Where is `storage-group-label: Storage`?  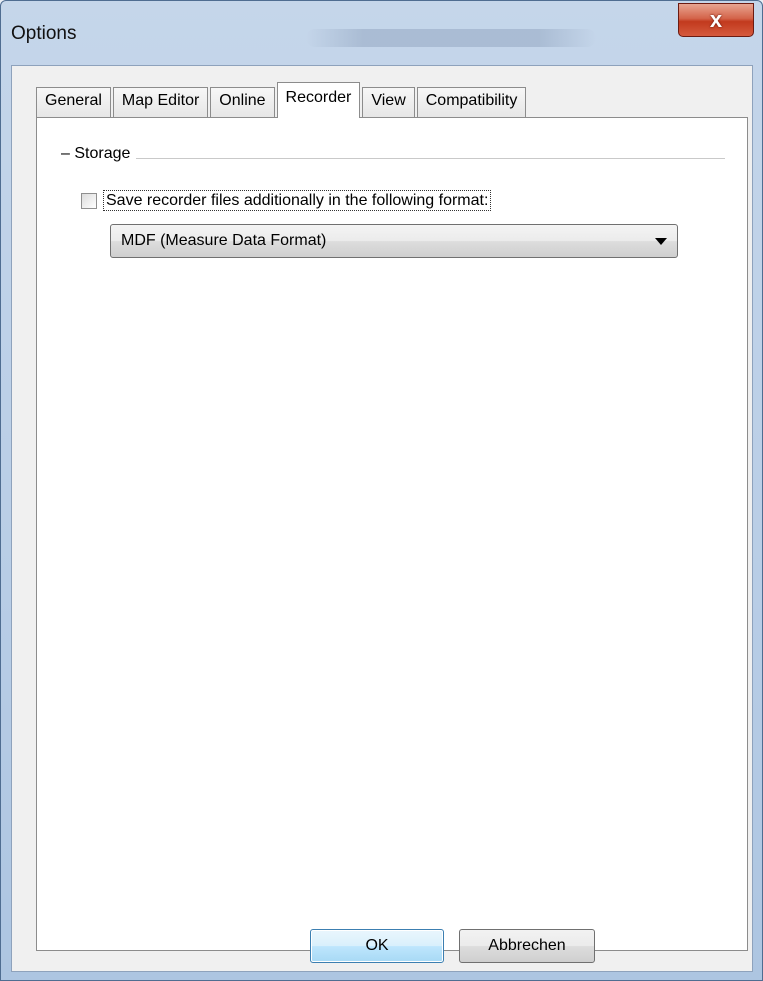
storage-group-label: Storage is located at coordinates (102, 153).